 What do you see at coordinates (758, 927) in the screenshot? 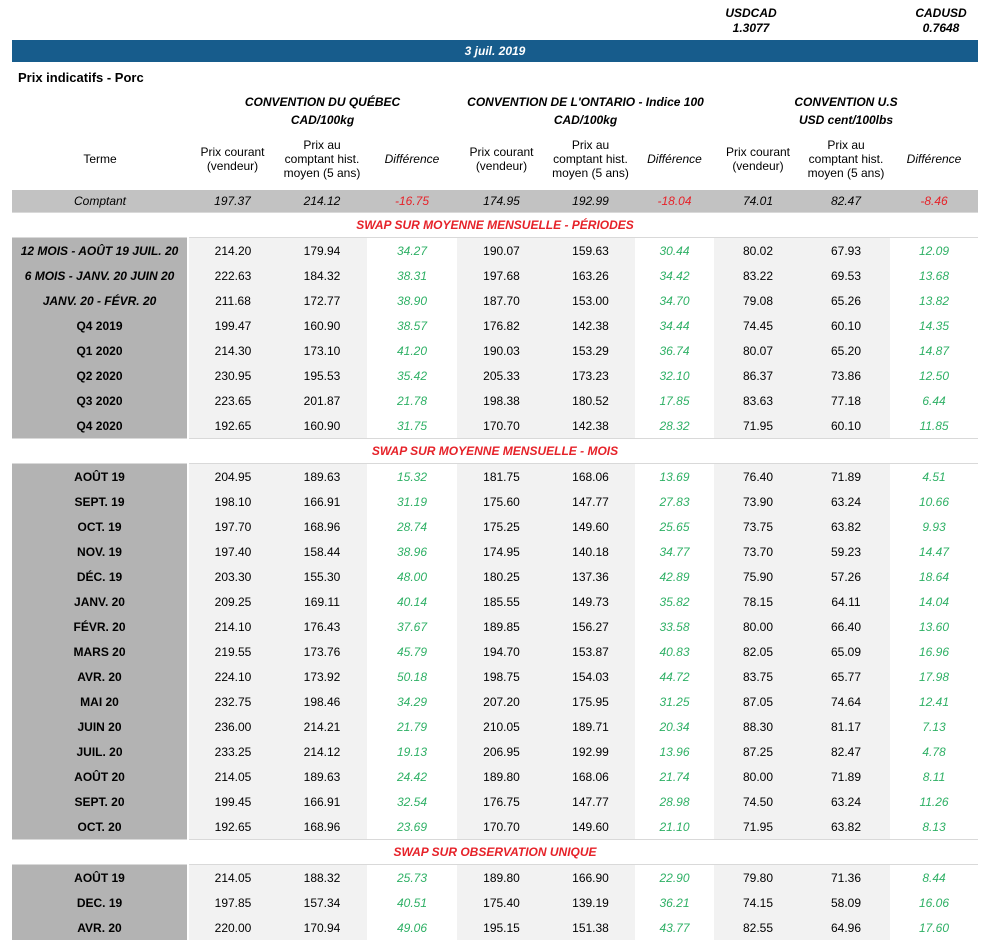
I see `price-cell: 82.55` at bounding box center [758, 927].